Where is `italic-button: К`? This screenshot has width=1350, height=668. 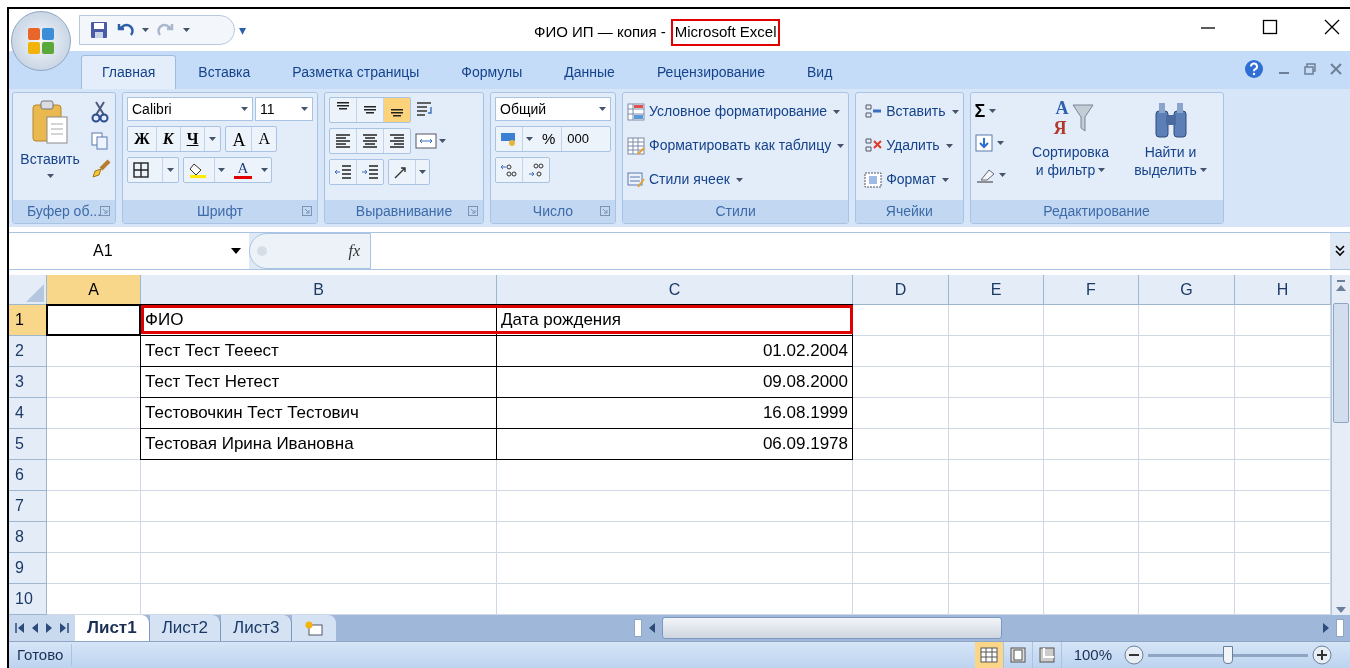 italic-button: К is located at coordinates (168, 139).